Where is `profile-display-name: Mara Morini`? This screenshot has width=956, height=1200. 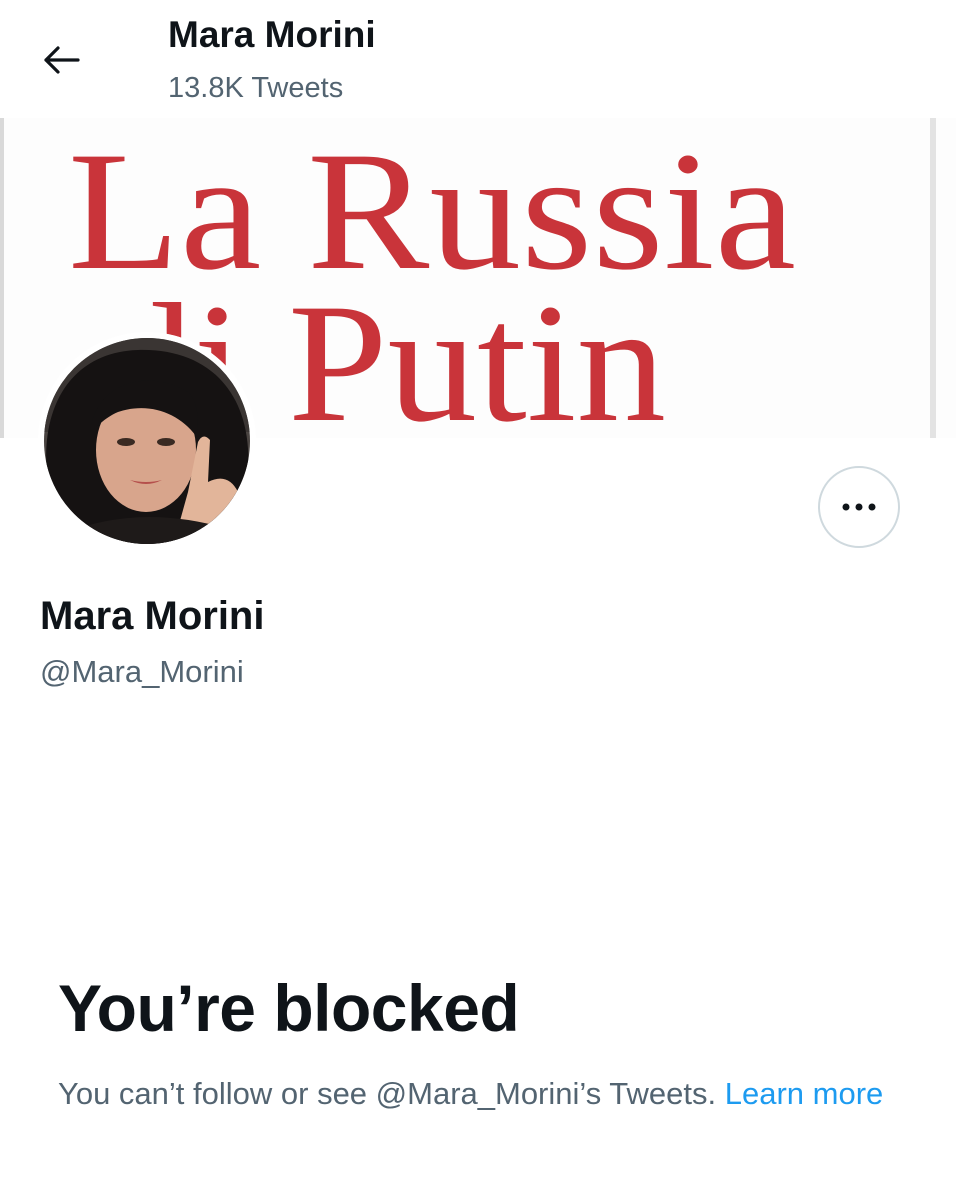
profile-display-name: Mara Morini is located at coordinates (152, 616).